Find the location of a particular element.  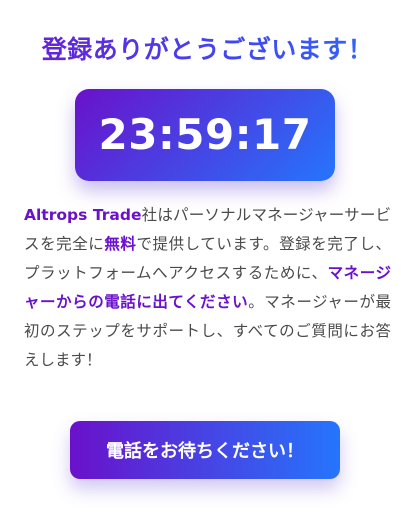

page-title: 登録ありがとうございます！ is located at coordinates (207, 50).